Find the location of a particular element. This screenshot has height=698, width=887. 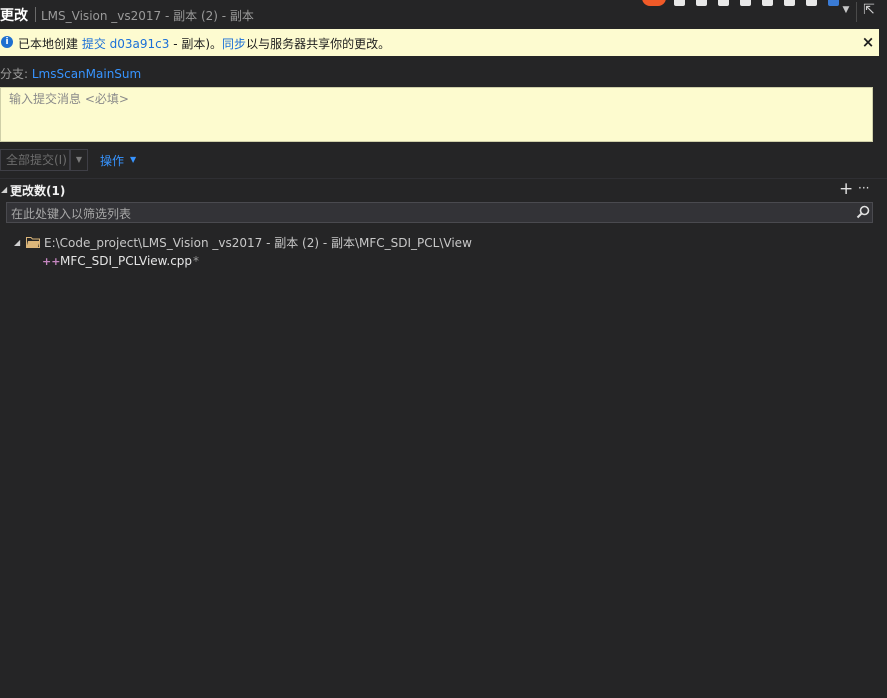

pop-out-icon: ⇱ is located at coordinates (868, 12).